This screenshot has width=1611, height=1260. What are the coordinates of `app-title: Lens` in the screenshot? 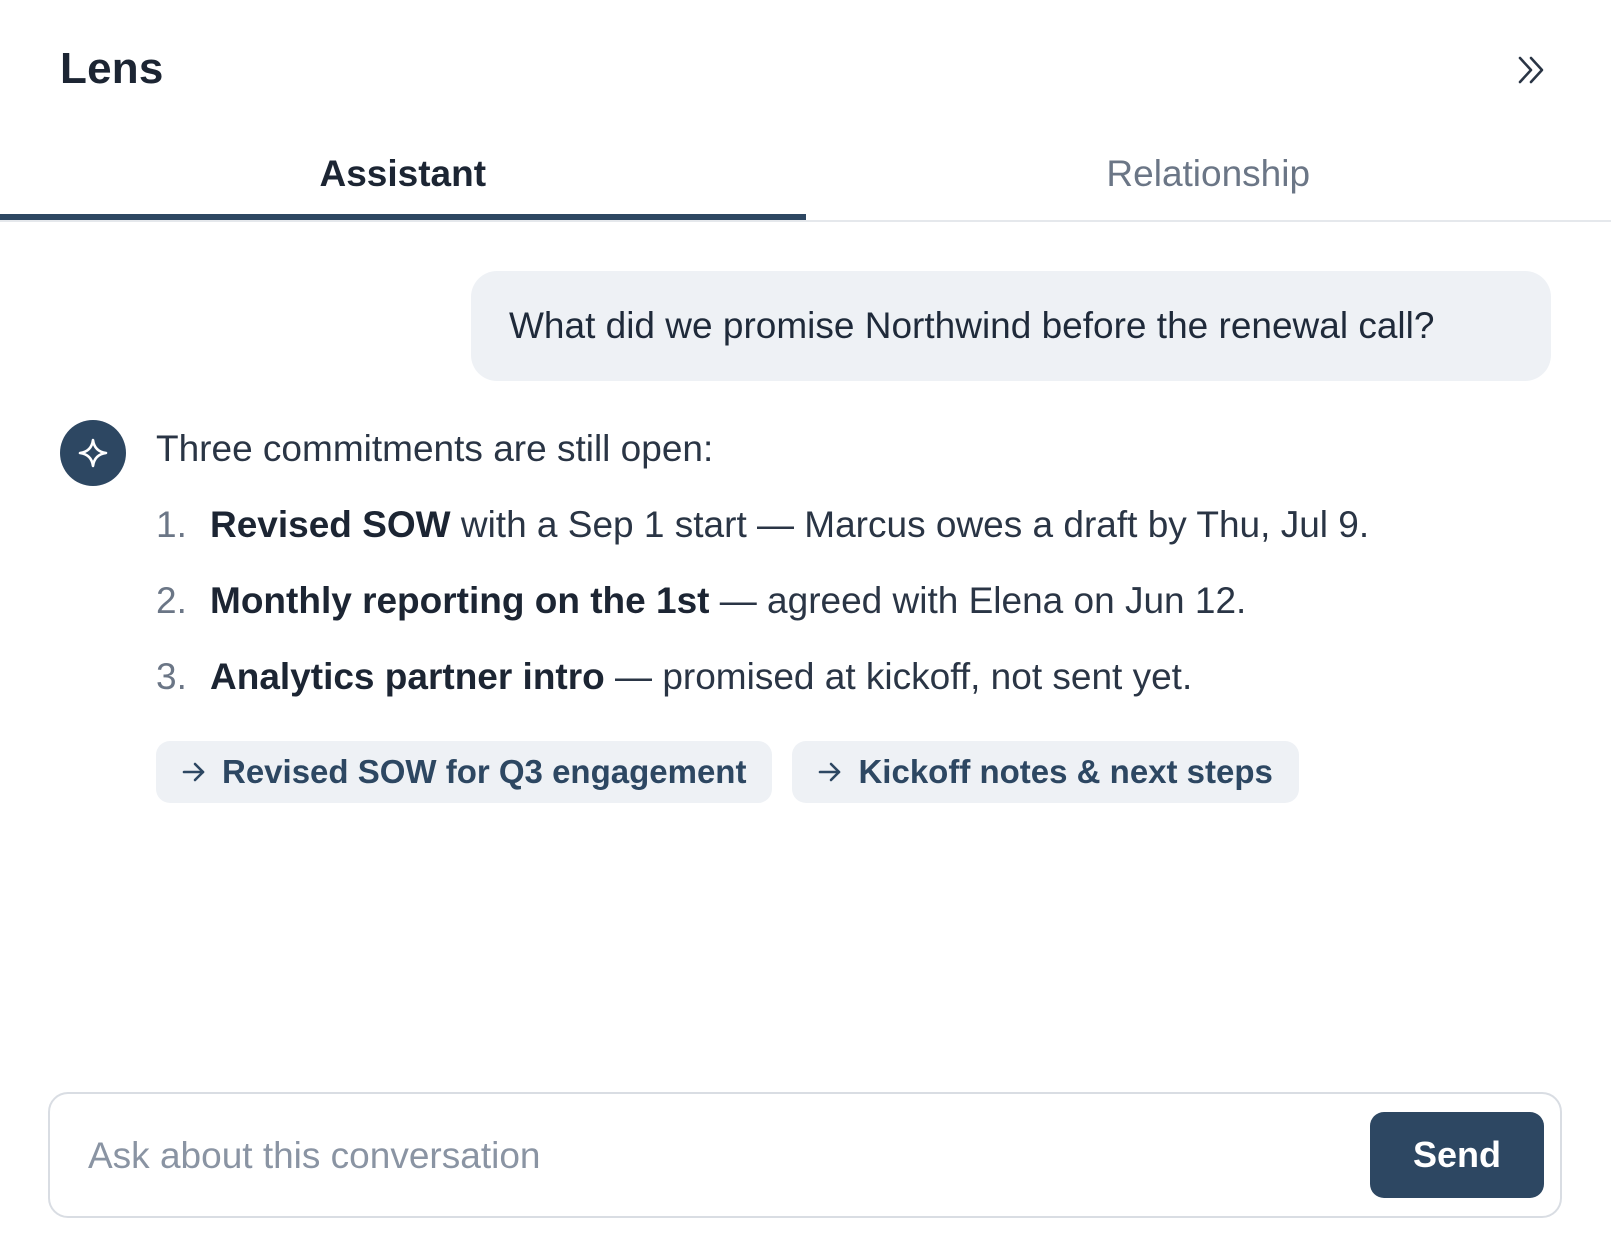 It's located at (112, 68).